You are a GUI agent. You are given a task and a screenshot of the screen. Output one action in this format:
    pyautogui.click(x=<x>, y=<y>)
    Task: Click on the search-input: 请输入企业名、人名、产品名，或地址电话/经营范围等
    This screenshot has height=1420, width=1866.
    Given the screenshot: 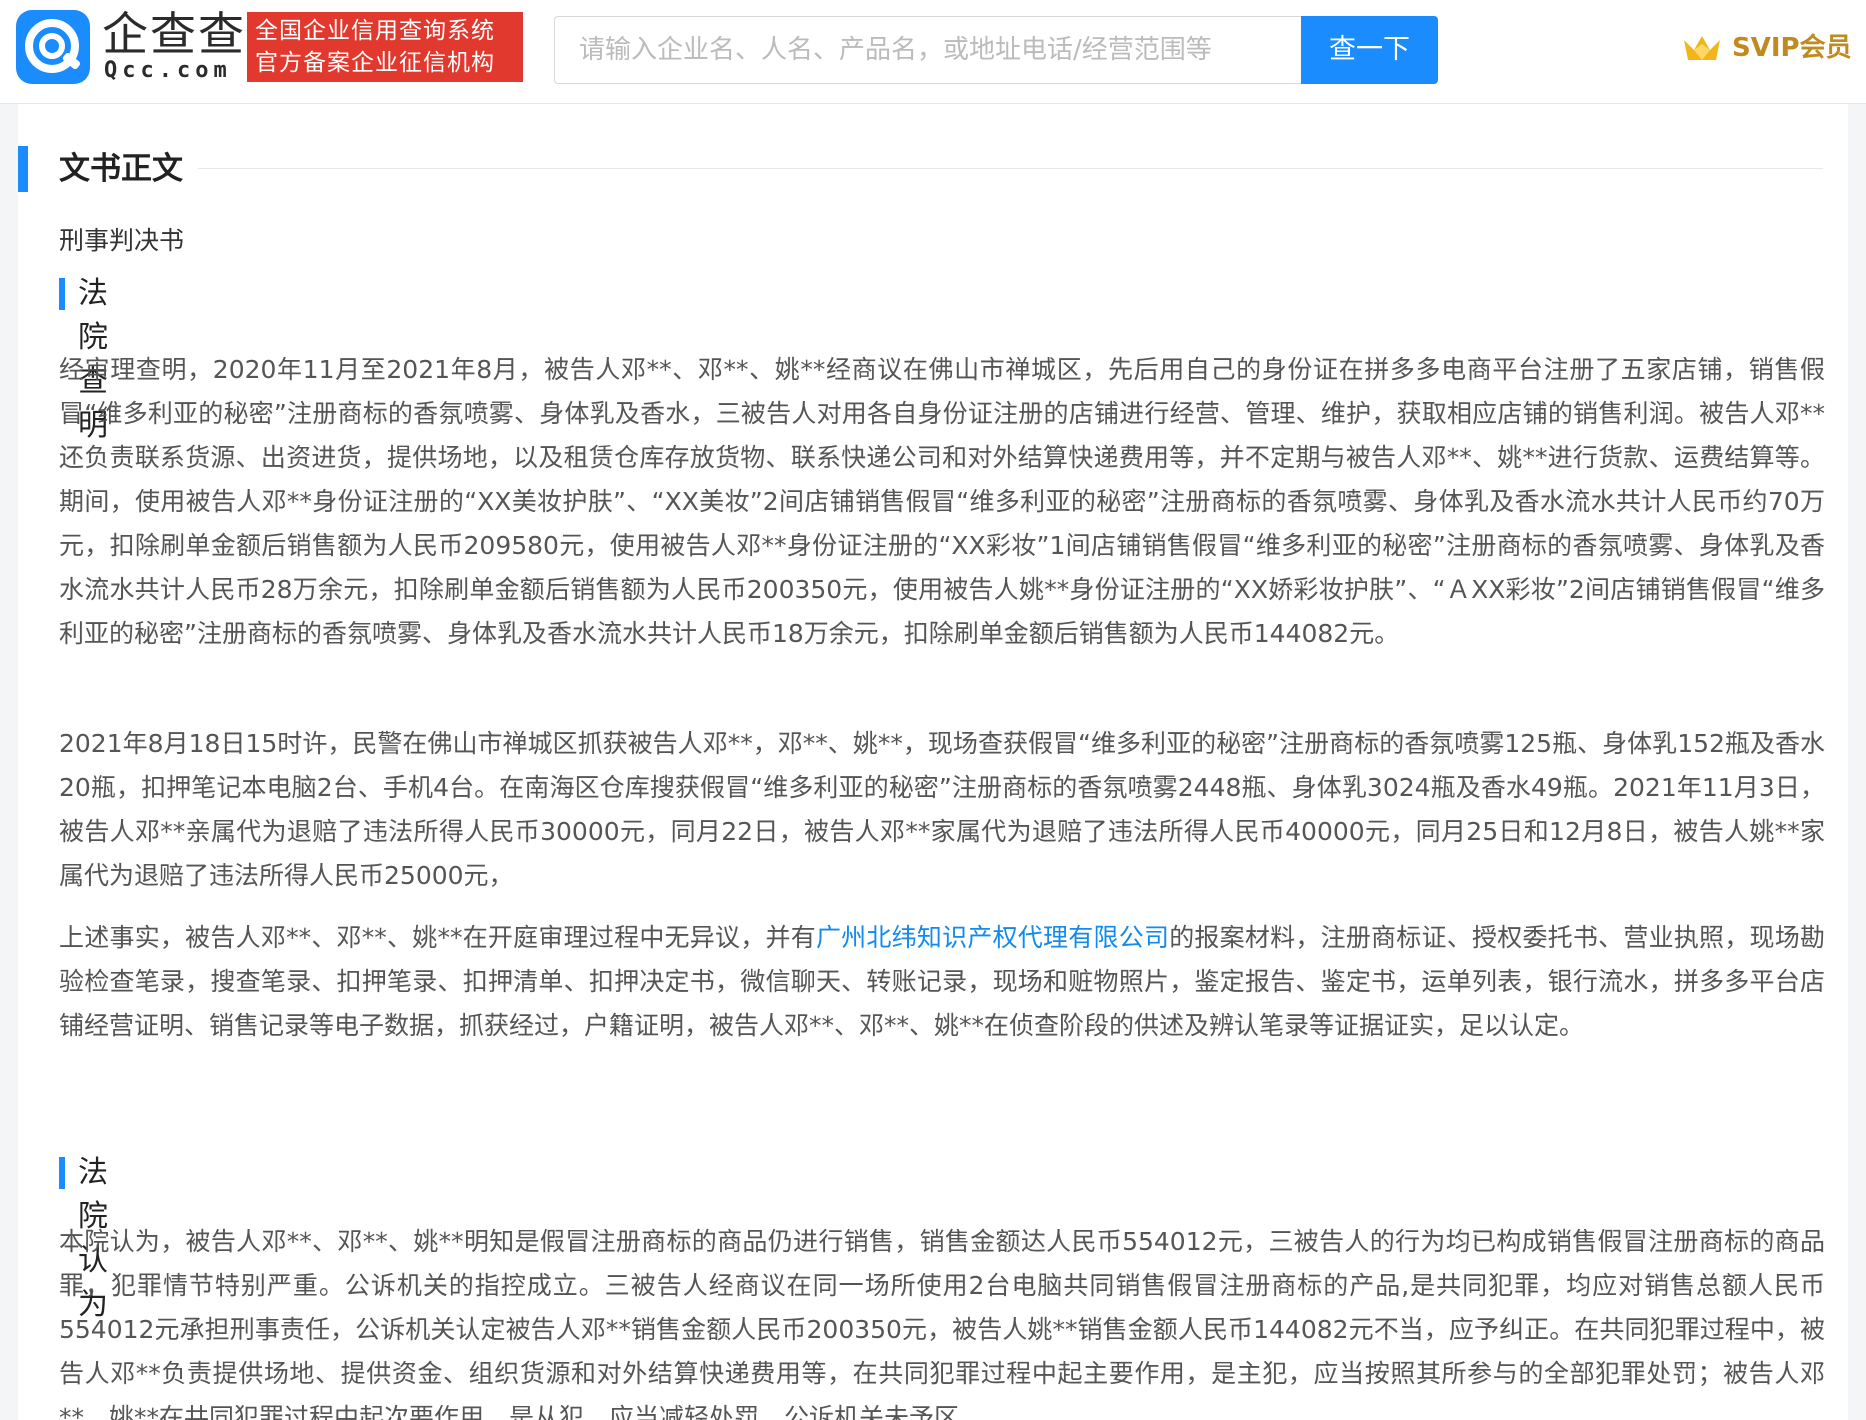 What is the action you would take?
    pyautogui.click(x=928, y=50)
    